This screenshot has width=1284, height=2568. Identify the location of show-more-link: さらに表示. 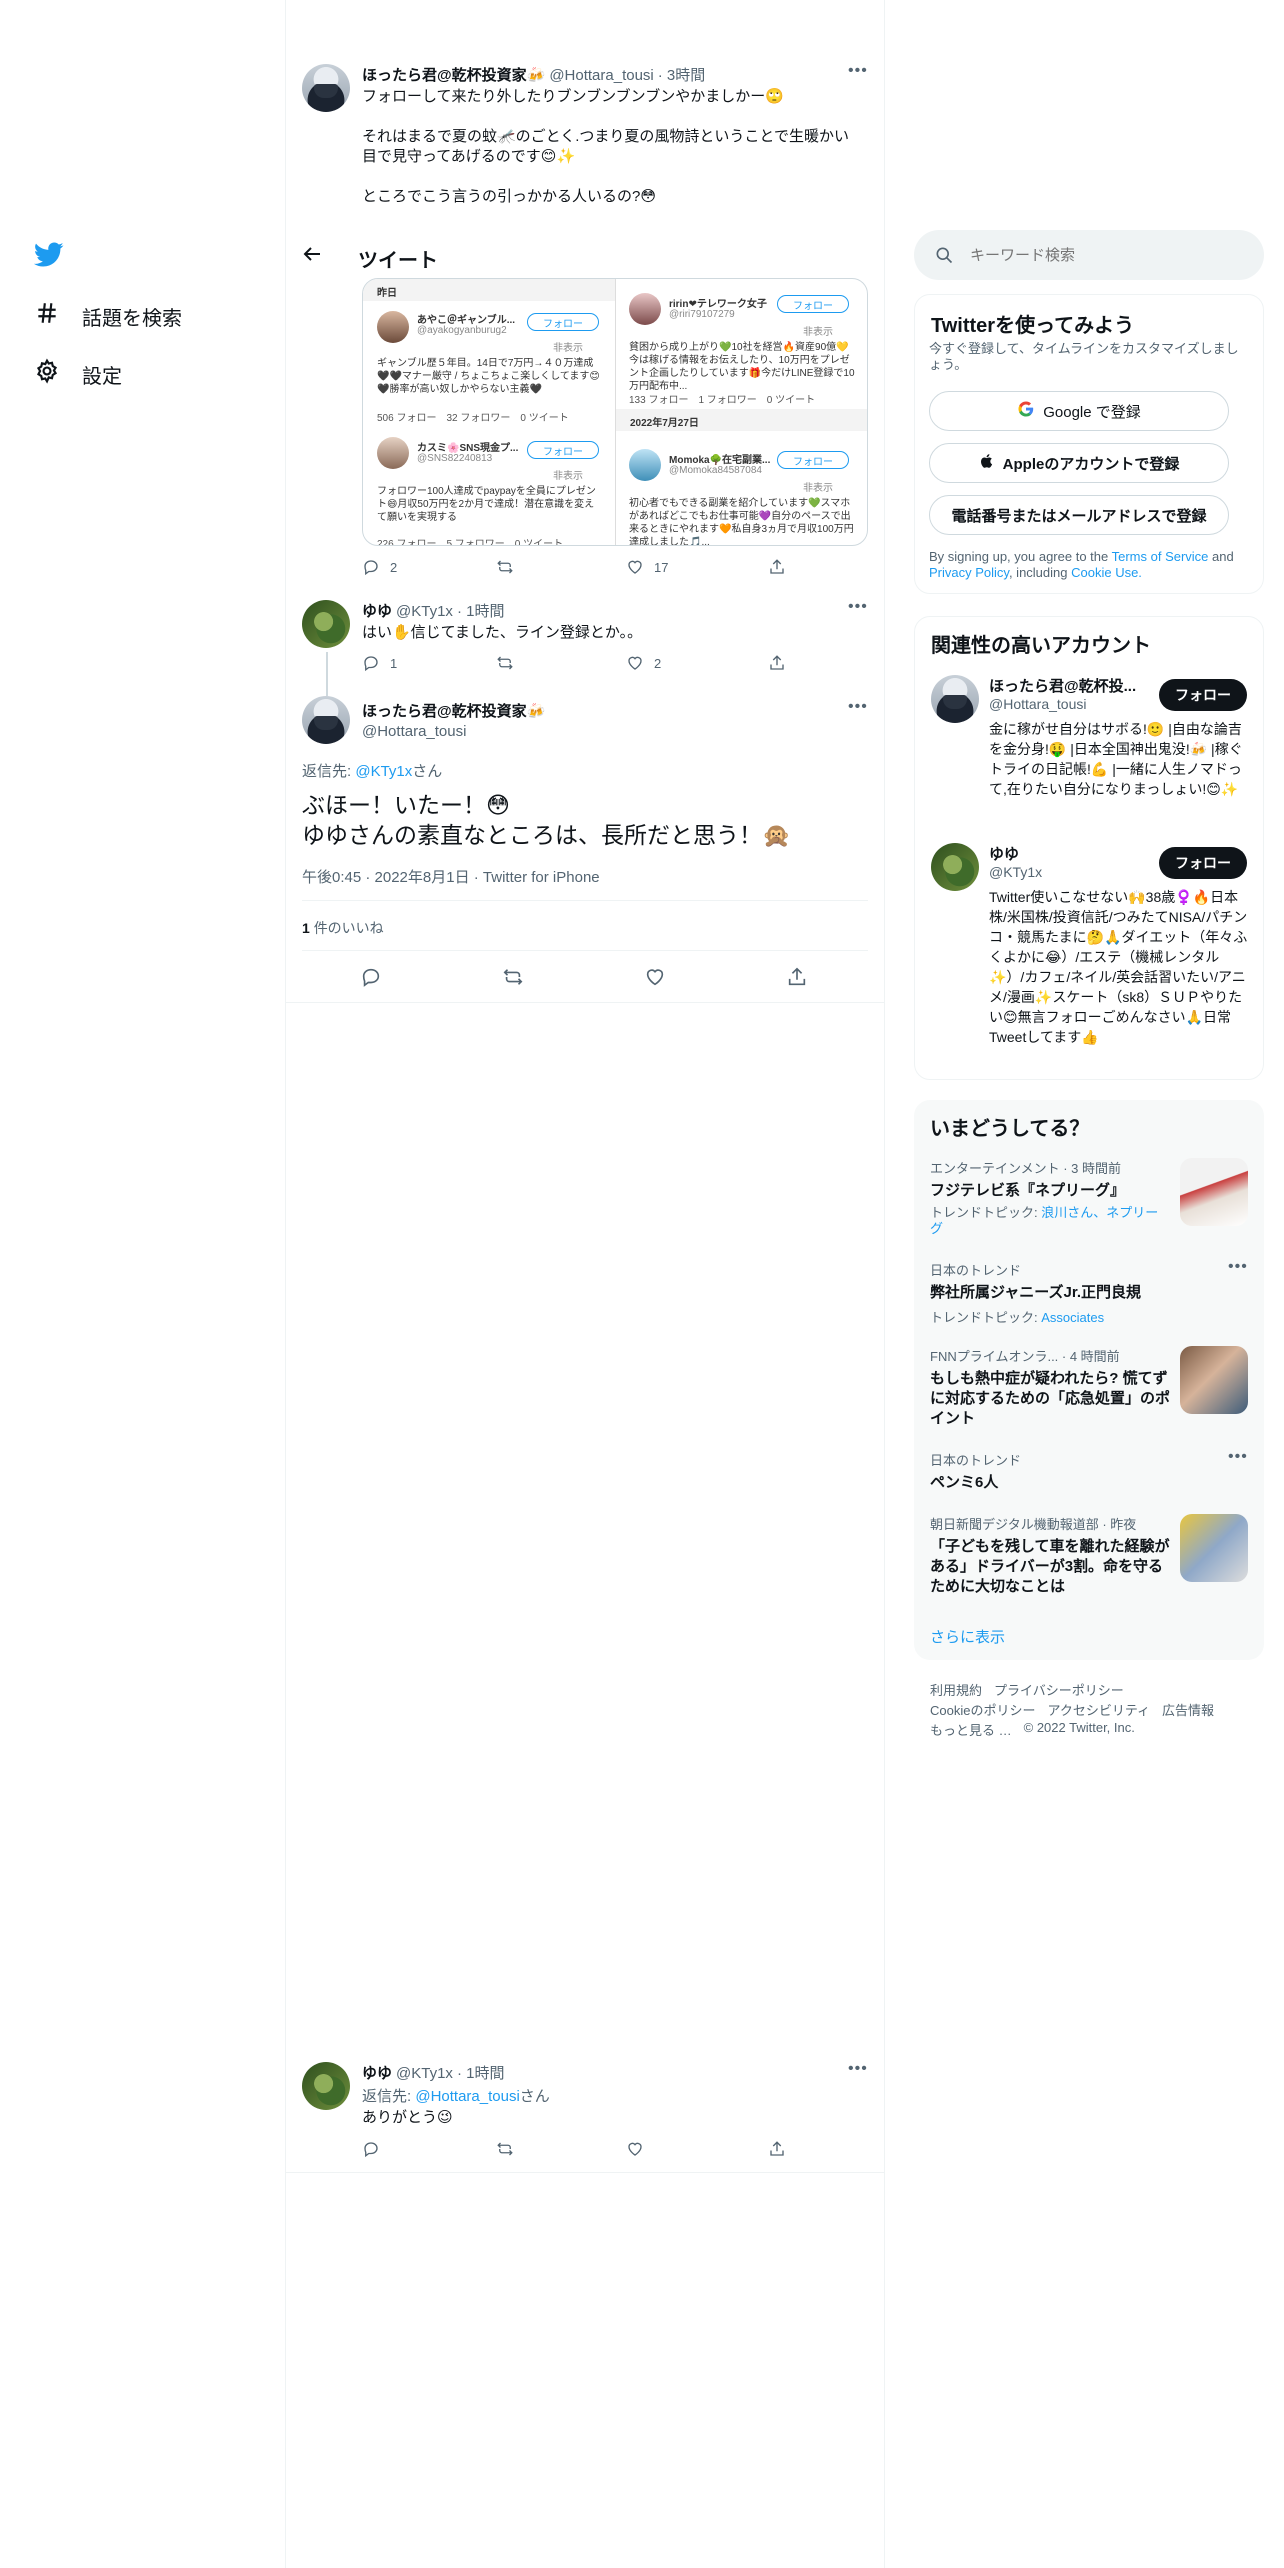
(967, 1636).